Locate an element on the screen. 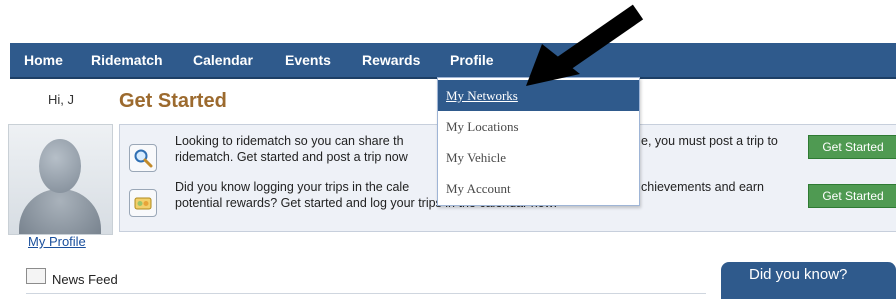 The image size is (896, 299). menu-item-my-vehicle: My Vehicle is located at coordinates (538, 157).